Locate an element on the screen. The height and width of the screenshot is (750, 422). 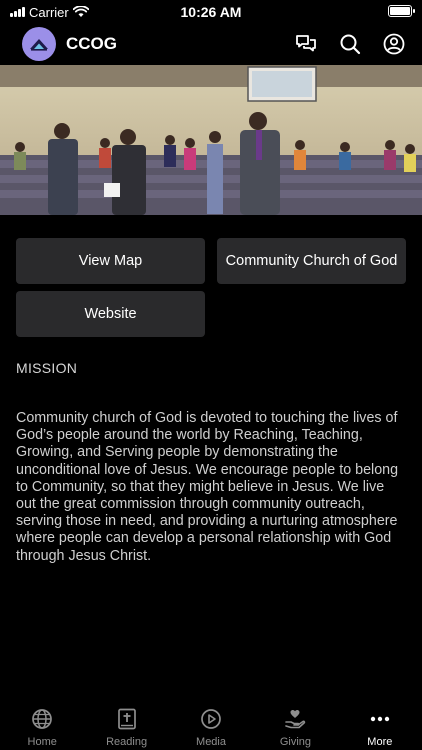
app-header: CCOG is located at coordinates (211, 44).